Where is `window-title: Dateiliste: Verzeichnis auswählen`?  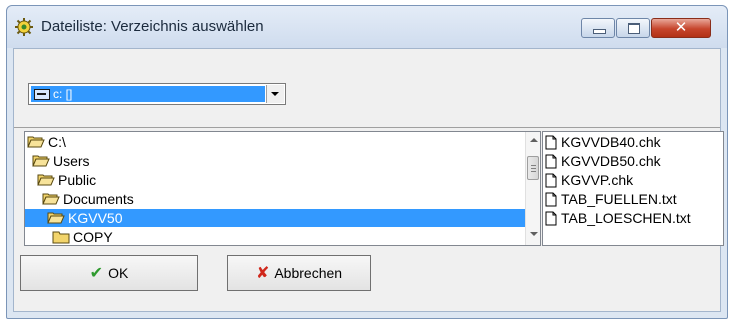 window-title: Dateiliste: Verzeichnis auswählen is located at coordinates (152, 26).